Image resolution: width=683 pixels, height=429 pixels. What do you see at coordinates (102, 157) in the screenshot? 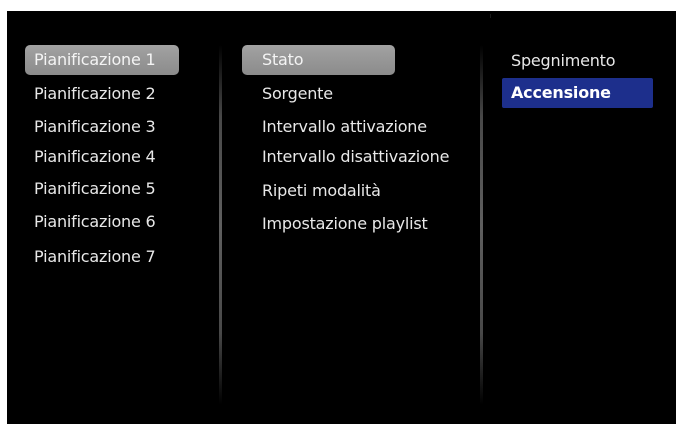
I see `schedule-item-4: Pianificazione 4` at bounding box center [102, 157].